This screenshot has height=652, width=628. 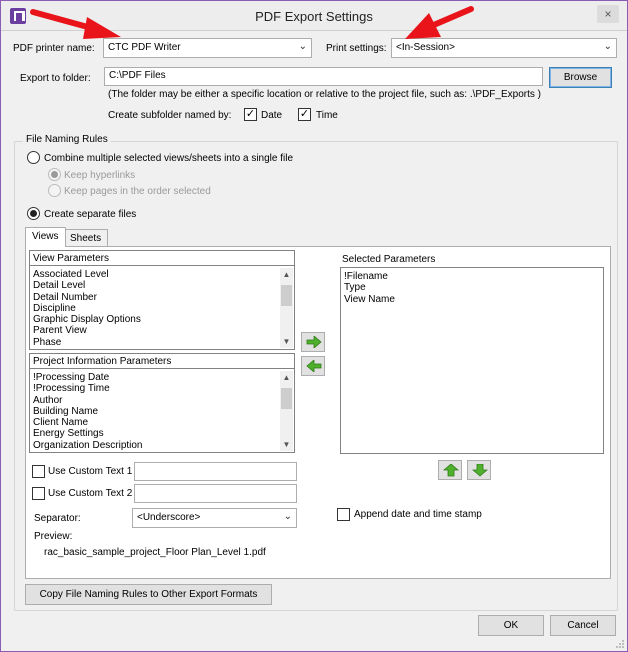 What do you see at coordinates (54, 190) in the screenshot?
I see `keep-order-radio` at bounding box center [54, 190].